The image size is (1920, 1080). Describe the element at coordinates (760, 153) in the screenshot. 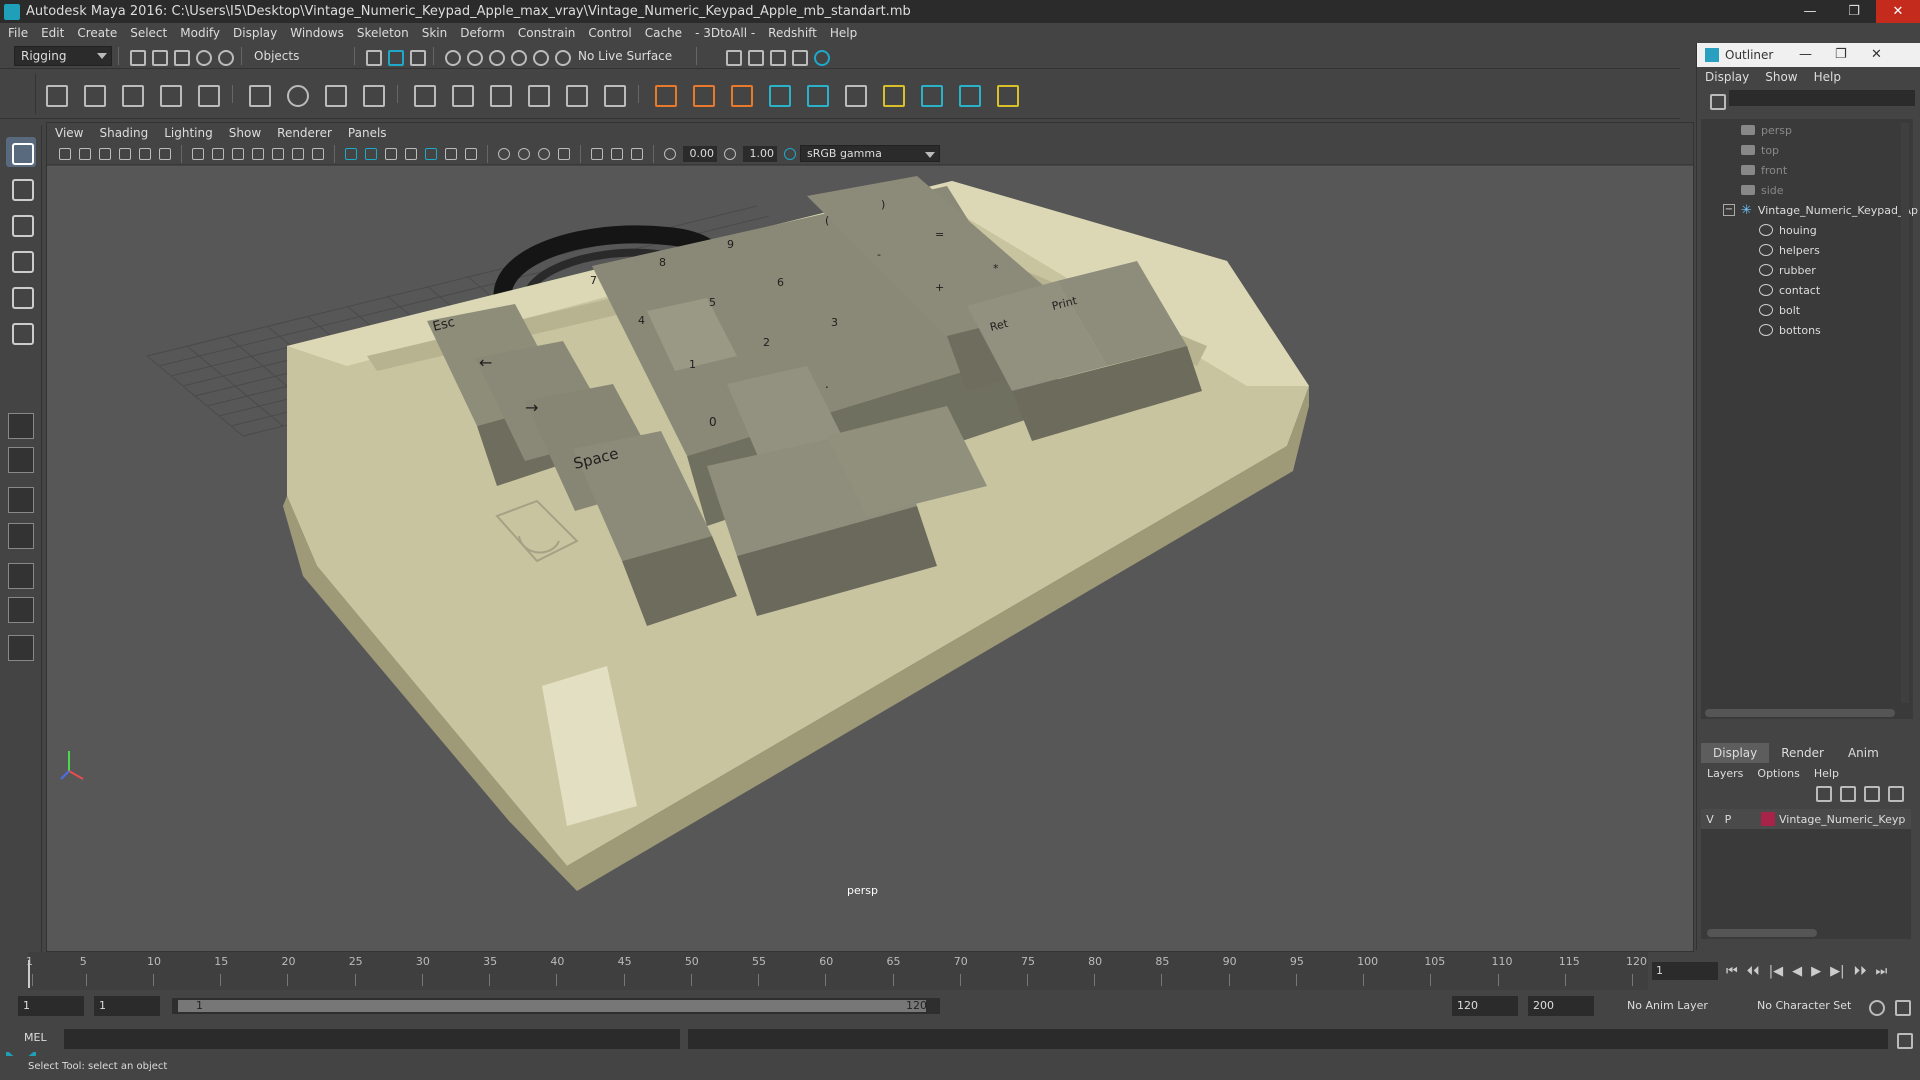

I see `gamma-field: 1.00` at that location.